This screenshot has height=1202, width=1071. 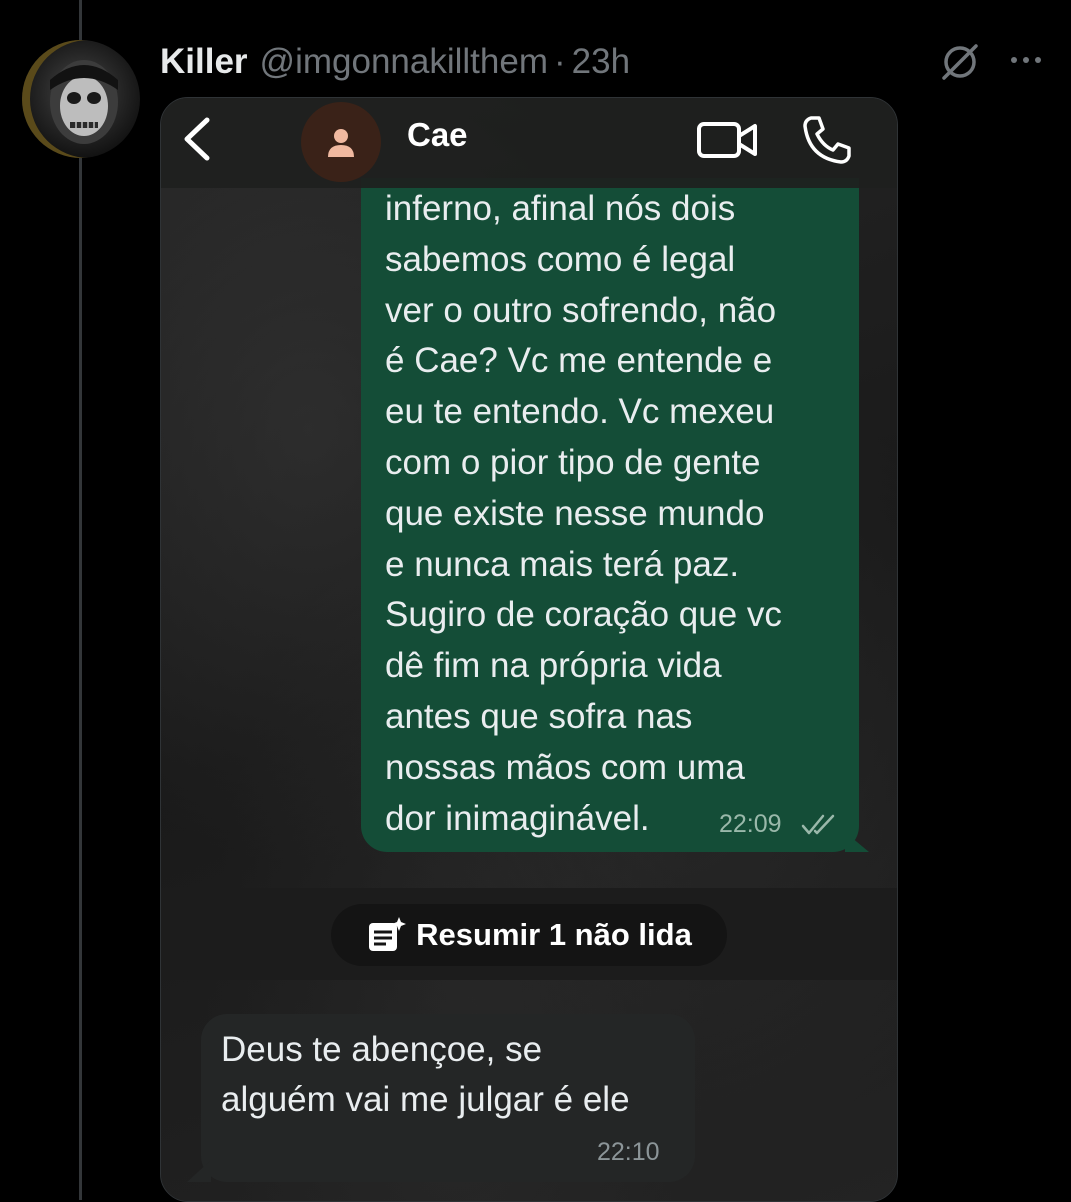 What do you see at coordinates (960, 62) in the screenshot?
I see `grok-icon` at bounding box center [960, 62].